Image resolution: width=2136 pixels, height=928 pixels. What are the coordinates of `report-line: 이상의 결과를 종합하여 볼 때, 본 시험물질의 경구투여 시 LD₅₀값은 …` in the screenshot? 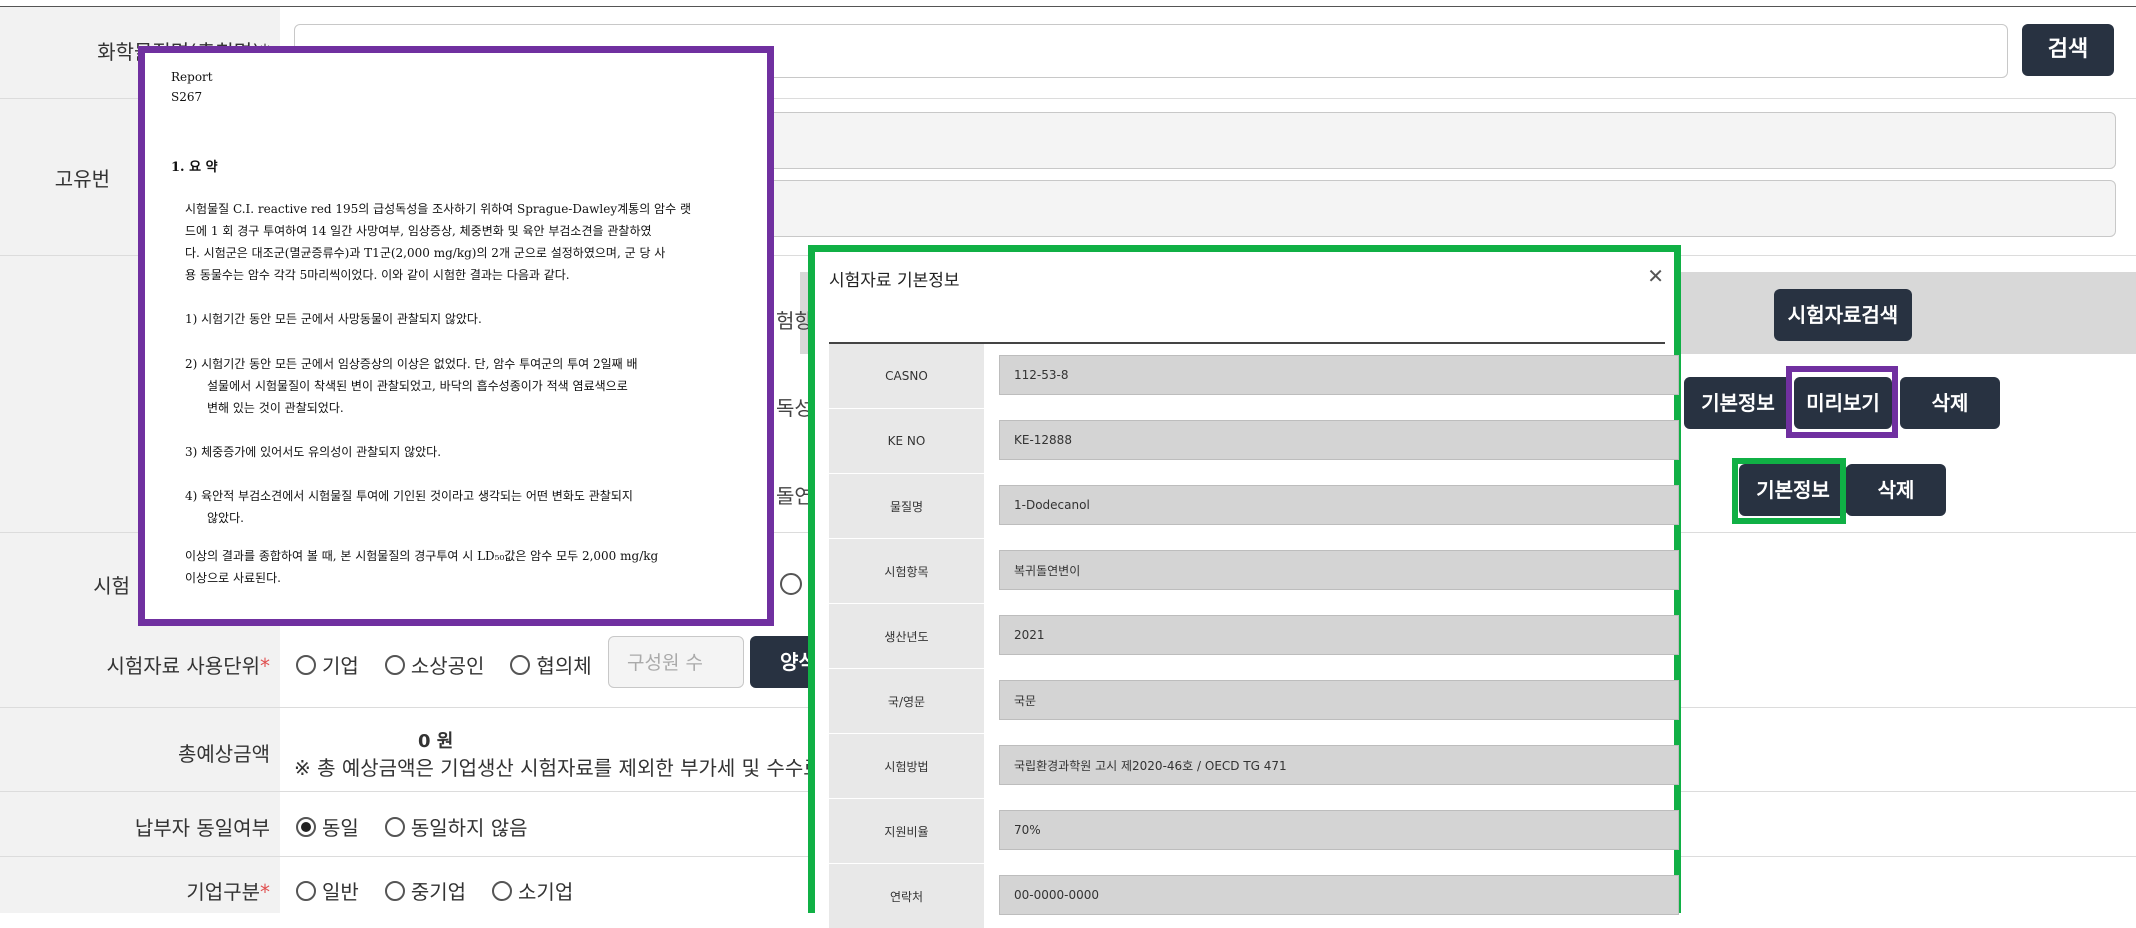 It's located at (422, 556).